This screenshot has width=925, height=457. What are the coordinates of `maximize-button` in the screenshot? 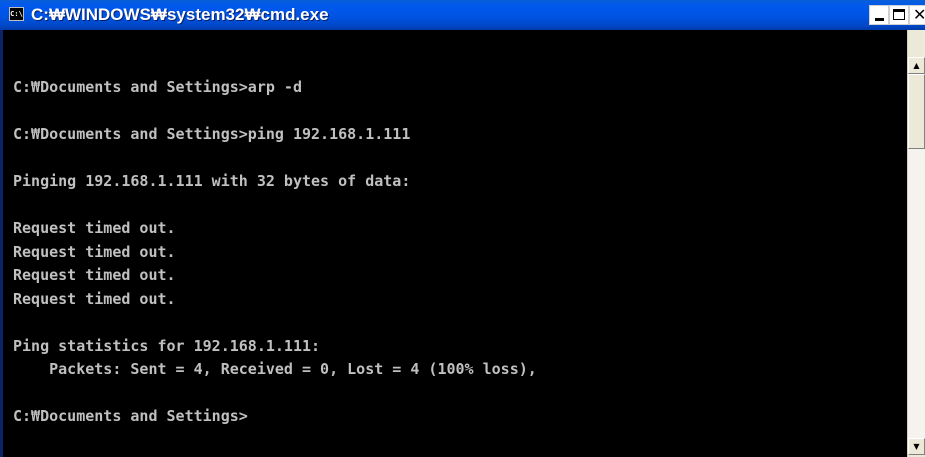 It's located at (899, 15).